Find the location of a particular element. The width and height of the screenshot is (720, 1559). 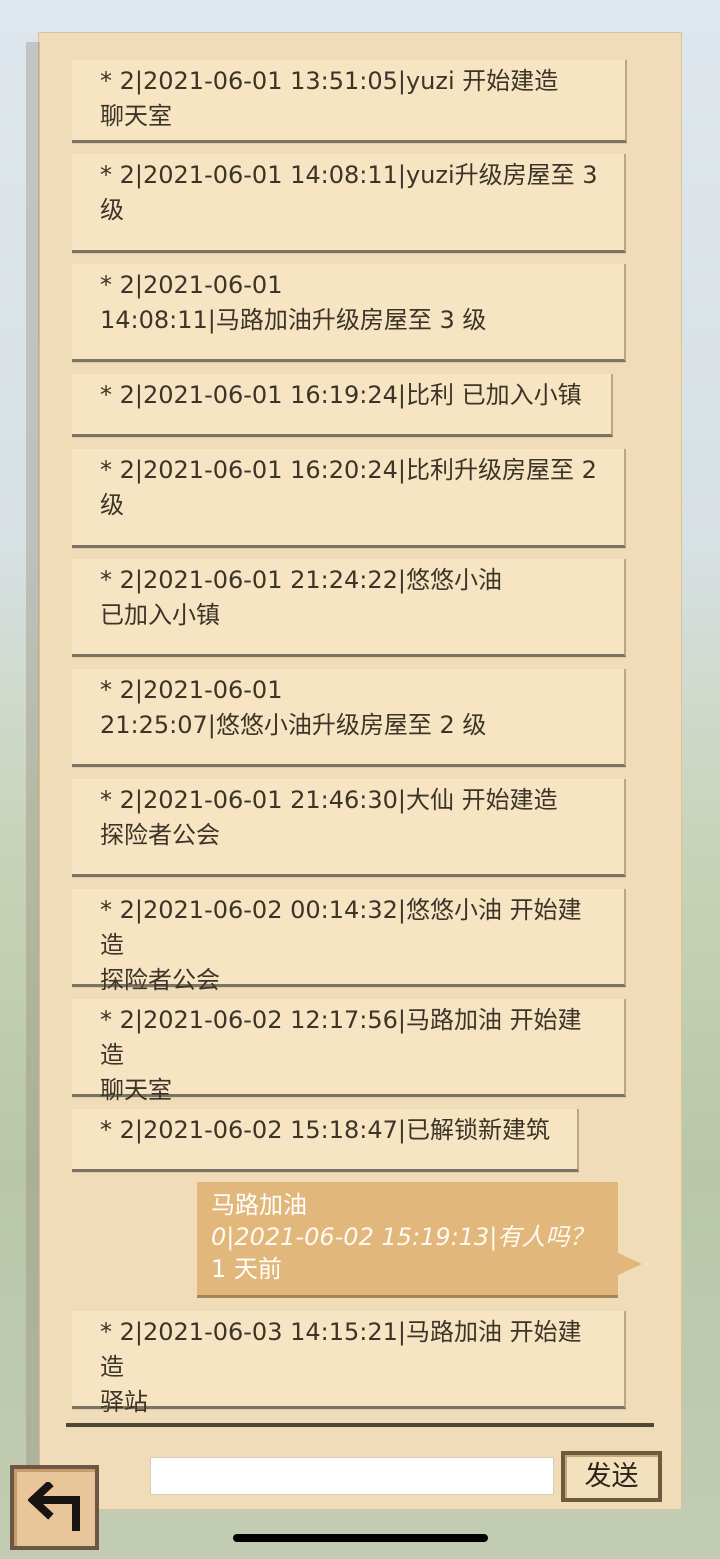

system-message: * 2|2021-06-01 21:24:22|悠悠小油 已加入小镇 is located at coordinates (349, 608).